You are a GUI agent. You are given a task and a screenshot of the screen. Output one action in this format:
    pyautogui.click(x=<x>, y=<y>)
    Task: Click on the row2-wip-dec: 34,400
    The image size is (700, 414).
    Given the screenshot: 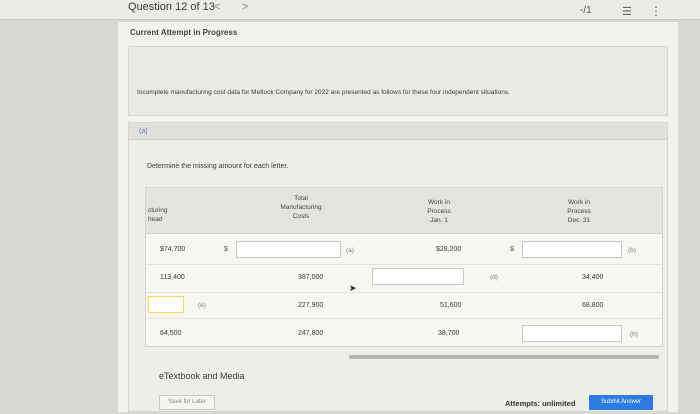 What is the action you would take?
    pyautogui.click(x=593, y=277)
    